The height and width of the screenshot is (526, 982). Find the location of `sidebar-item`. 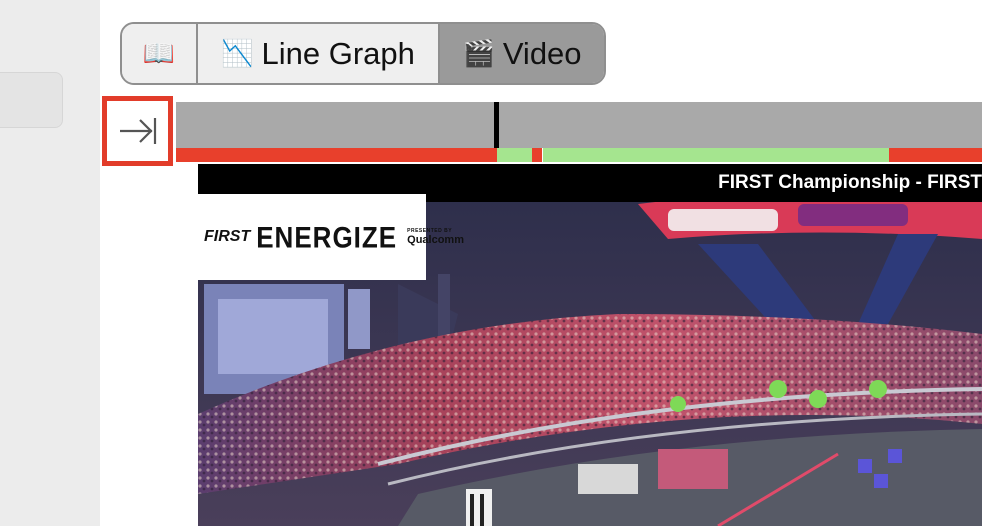

sidebar-item is located at coordinates (31, 100).